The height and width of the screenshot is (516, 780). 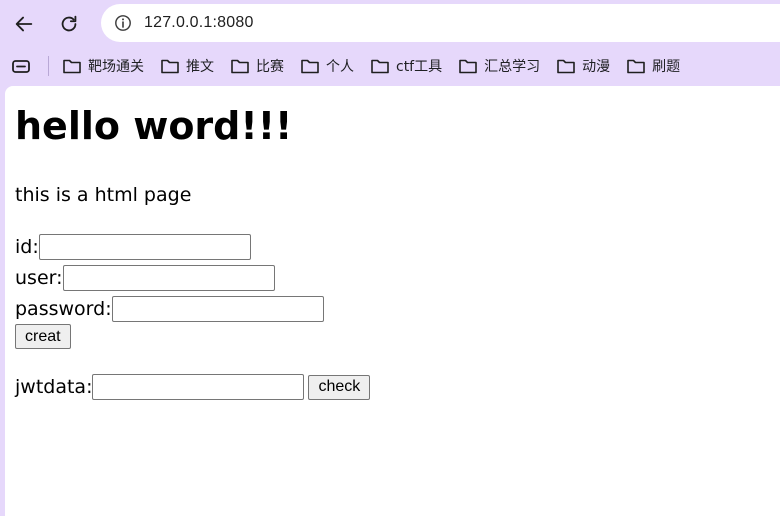 I want to click on user-input, so click(x=168, y=278).